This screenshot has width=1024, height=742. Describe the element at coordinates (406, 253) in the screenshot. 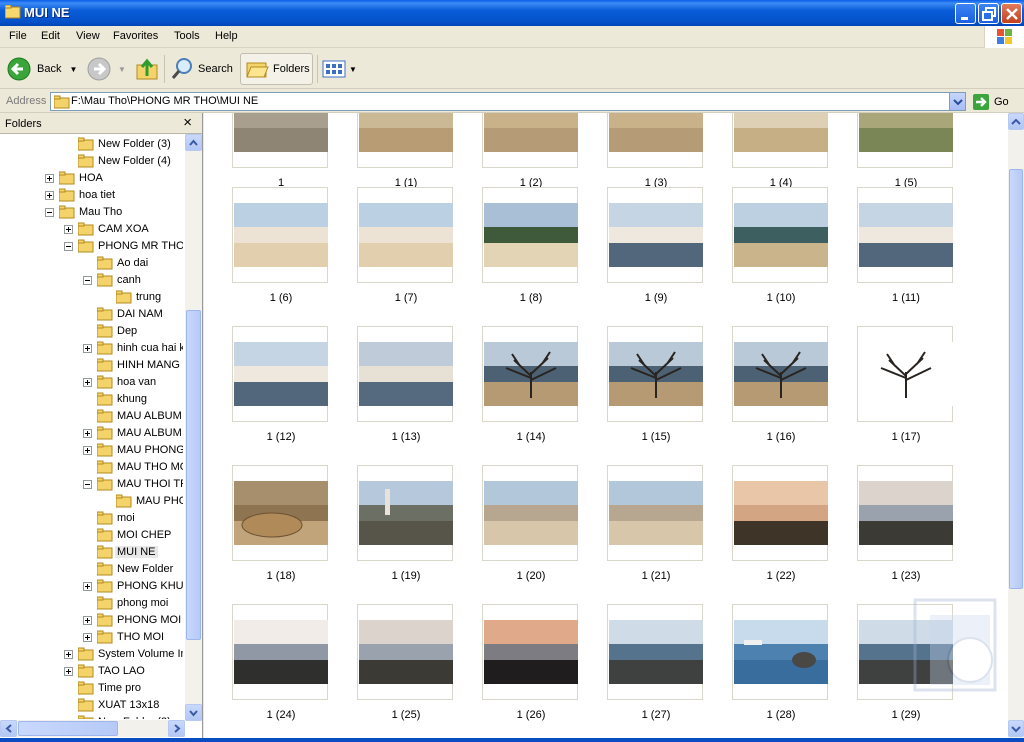

I see `thumbnail-item: 1 (7)` at that location.